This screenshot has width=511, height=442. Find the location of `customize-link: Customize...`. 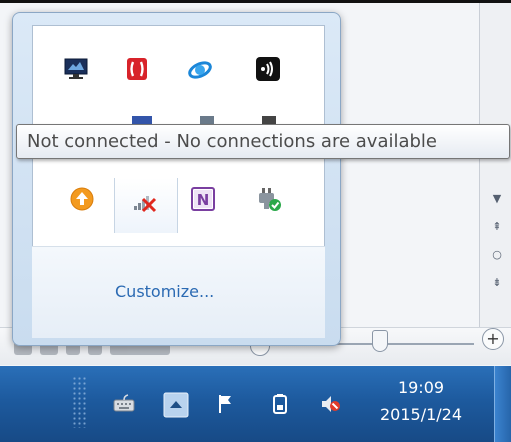

customize-link: Customize... is located at coordinates (164, 291).